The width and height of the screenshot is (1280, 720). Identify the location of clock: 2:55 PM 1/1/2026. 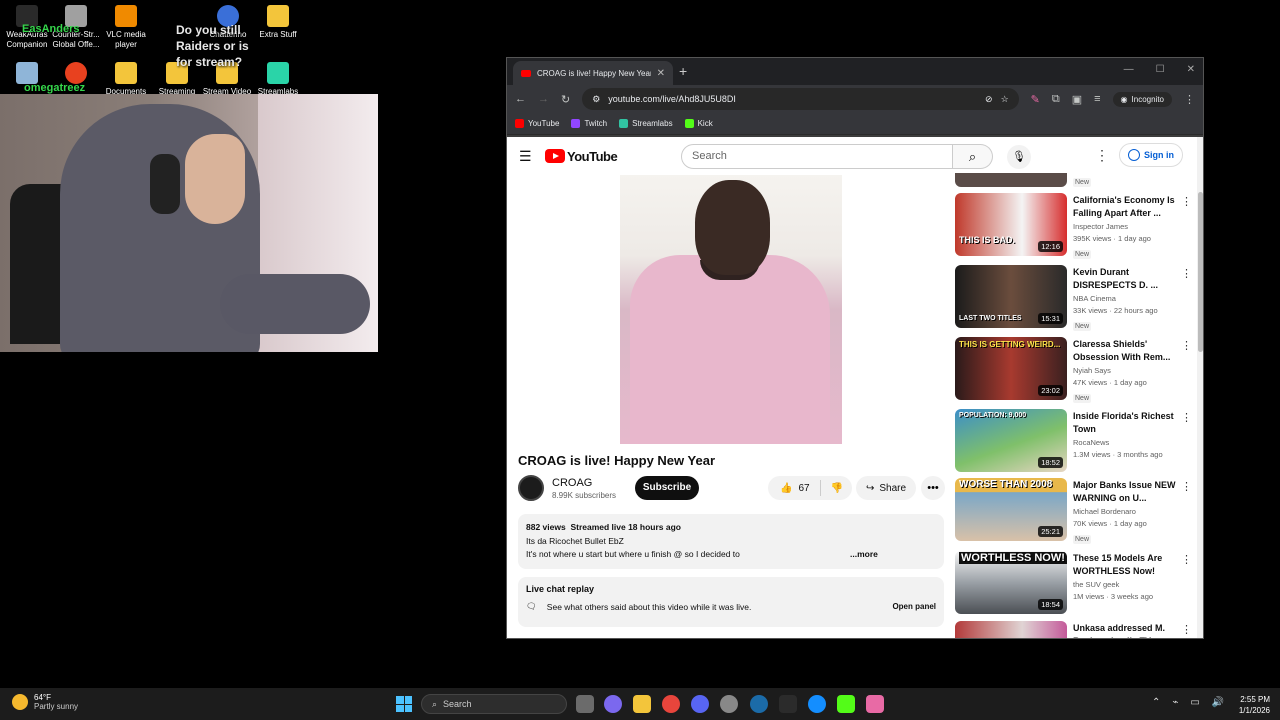
(1254, 705).